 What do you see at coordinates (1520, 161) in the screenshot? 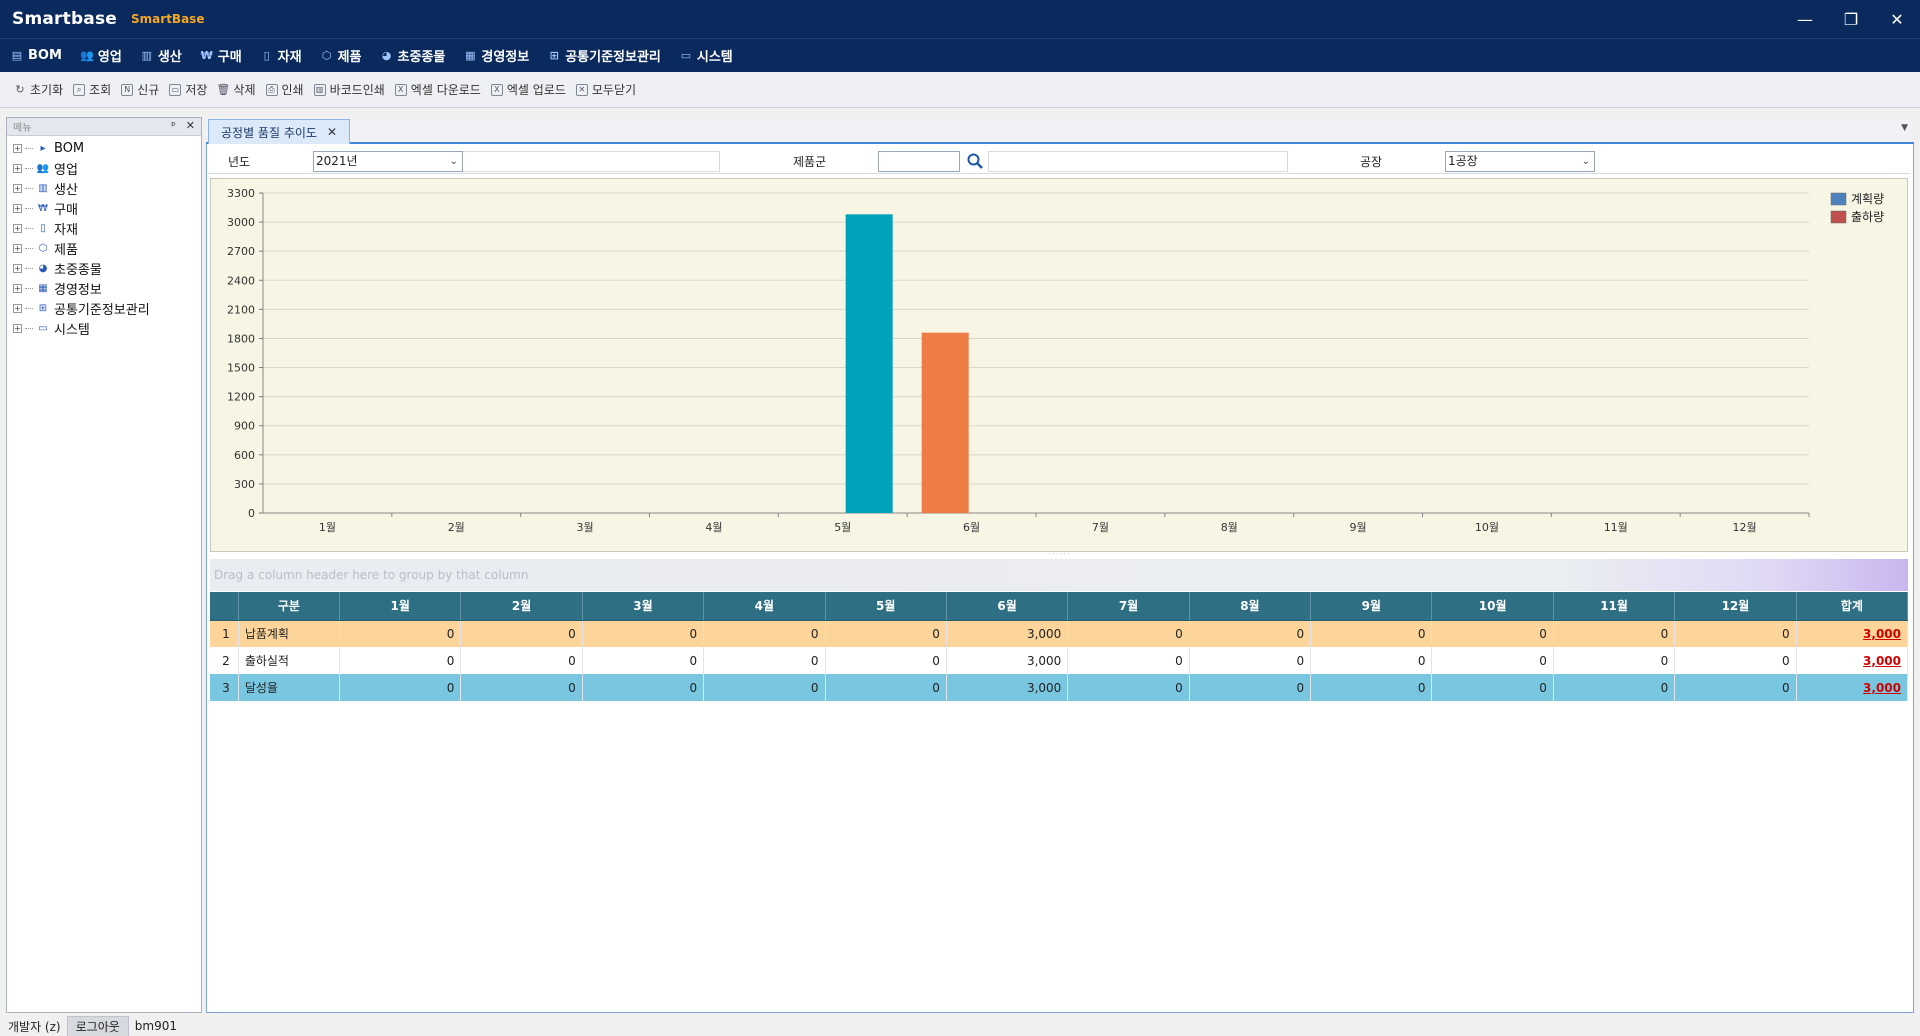
I see `factory-select: 1공장 ⌄` at bounding box center [1520, 161].